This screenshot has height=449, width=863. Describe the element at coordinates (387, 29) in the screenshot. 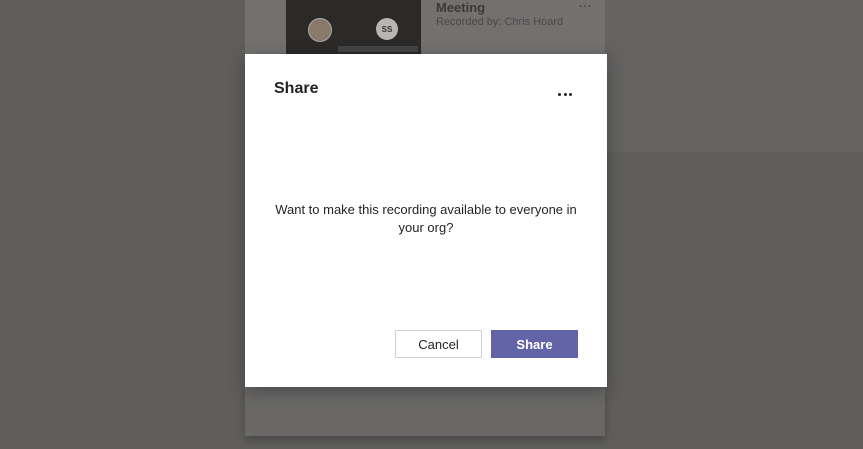

I see `avatar-initials: SS` at that location.